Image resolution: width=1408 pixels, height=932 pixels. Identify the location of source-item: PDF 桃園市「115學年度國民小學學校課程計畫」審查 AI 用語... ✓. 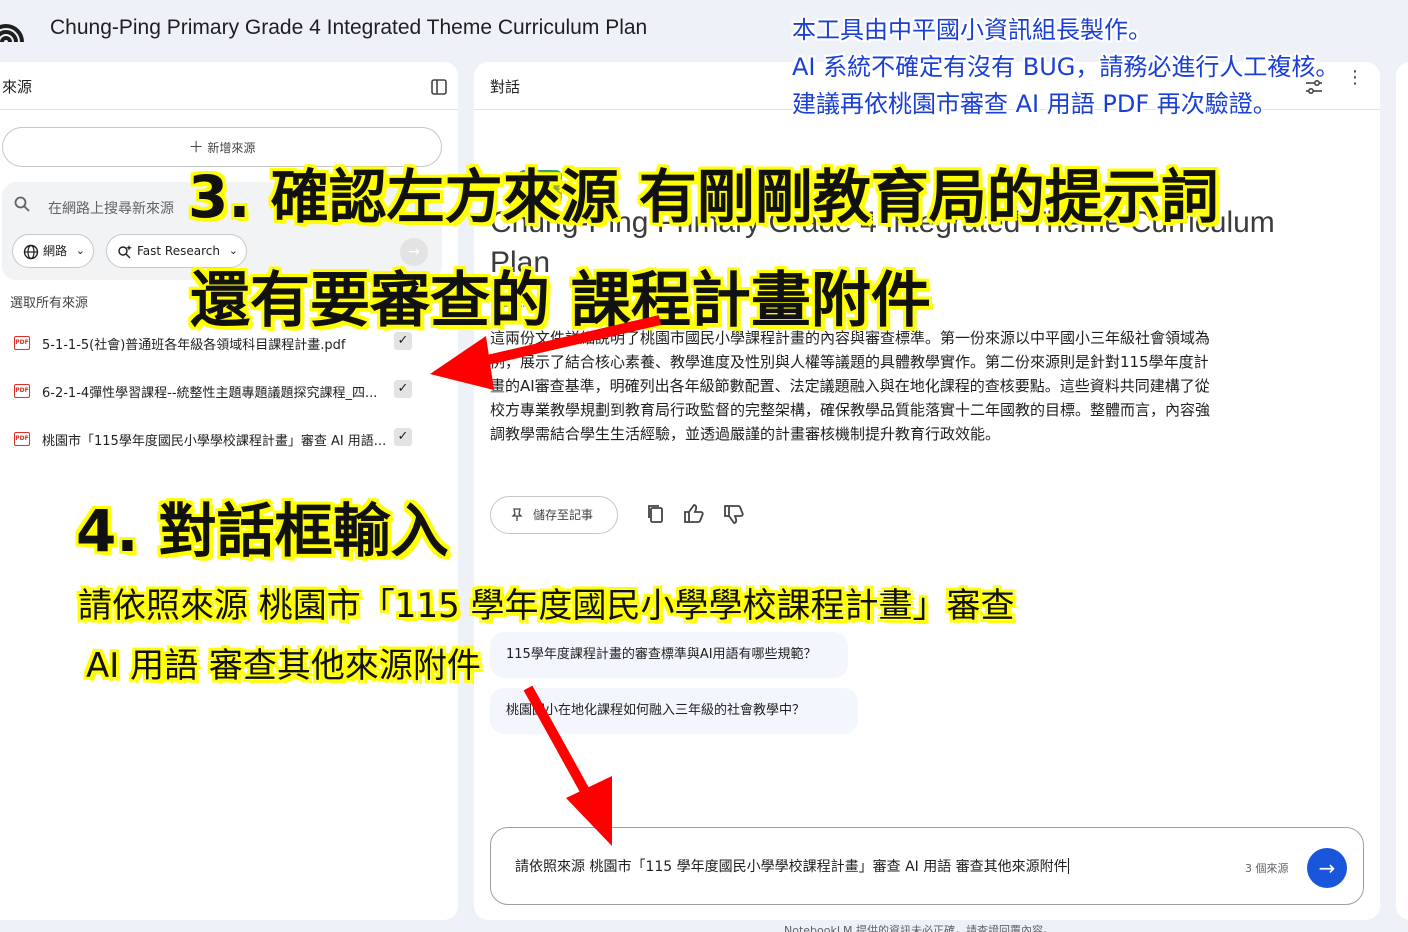
(220, 441).